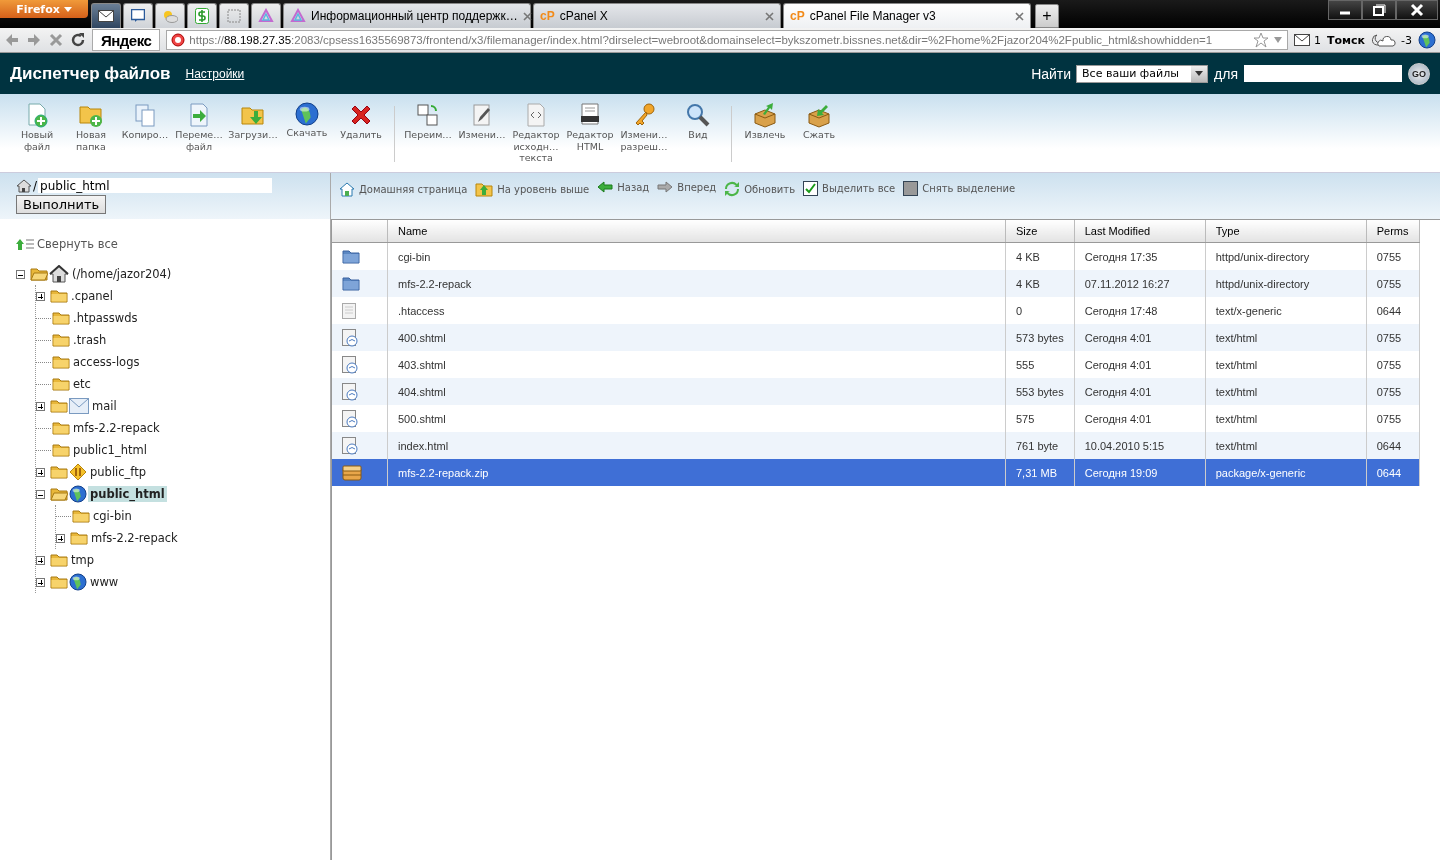  What do you see at coordinates (873, 16) in the screenshot?
I see `tab-title: cPanel File Manager v3` at bounding box center [873, 16].